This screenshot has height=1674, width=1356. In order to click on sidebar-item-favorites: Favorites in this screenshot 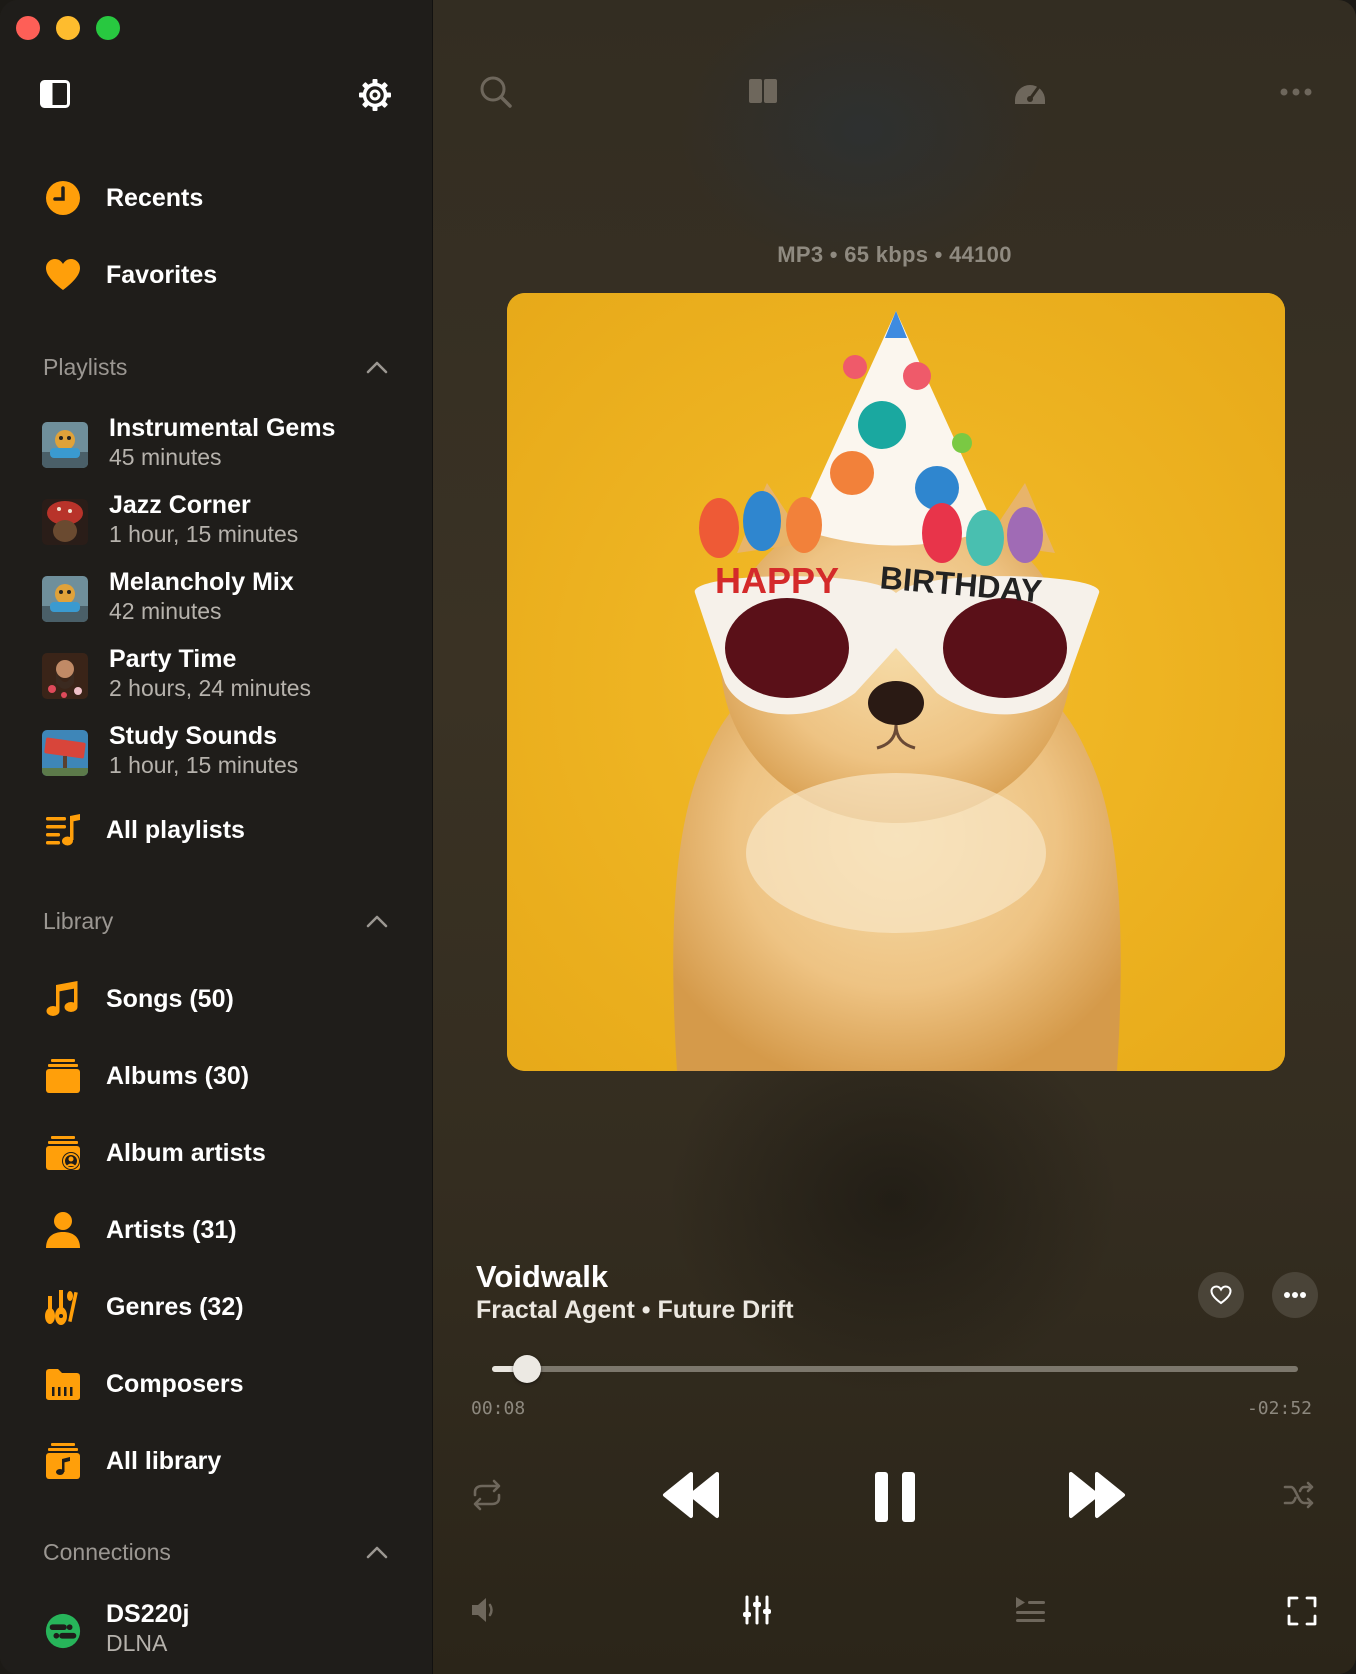, I will do `click(216, 275)`.